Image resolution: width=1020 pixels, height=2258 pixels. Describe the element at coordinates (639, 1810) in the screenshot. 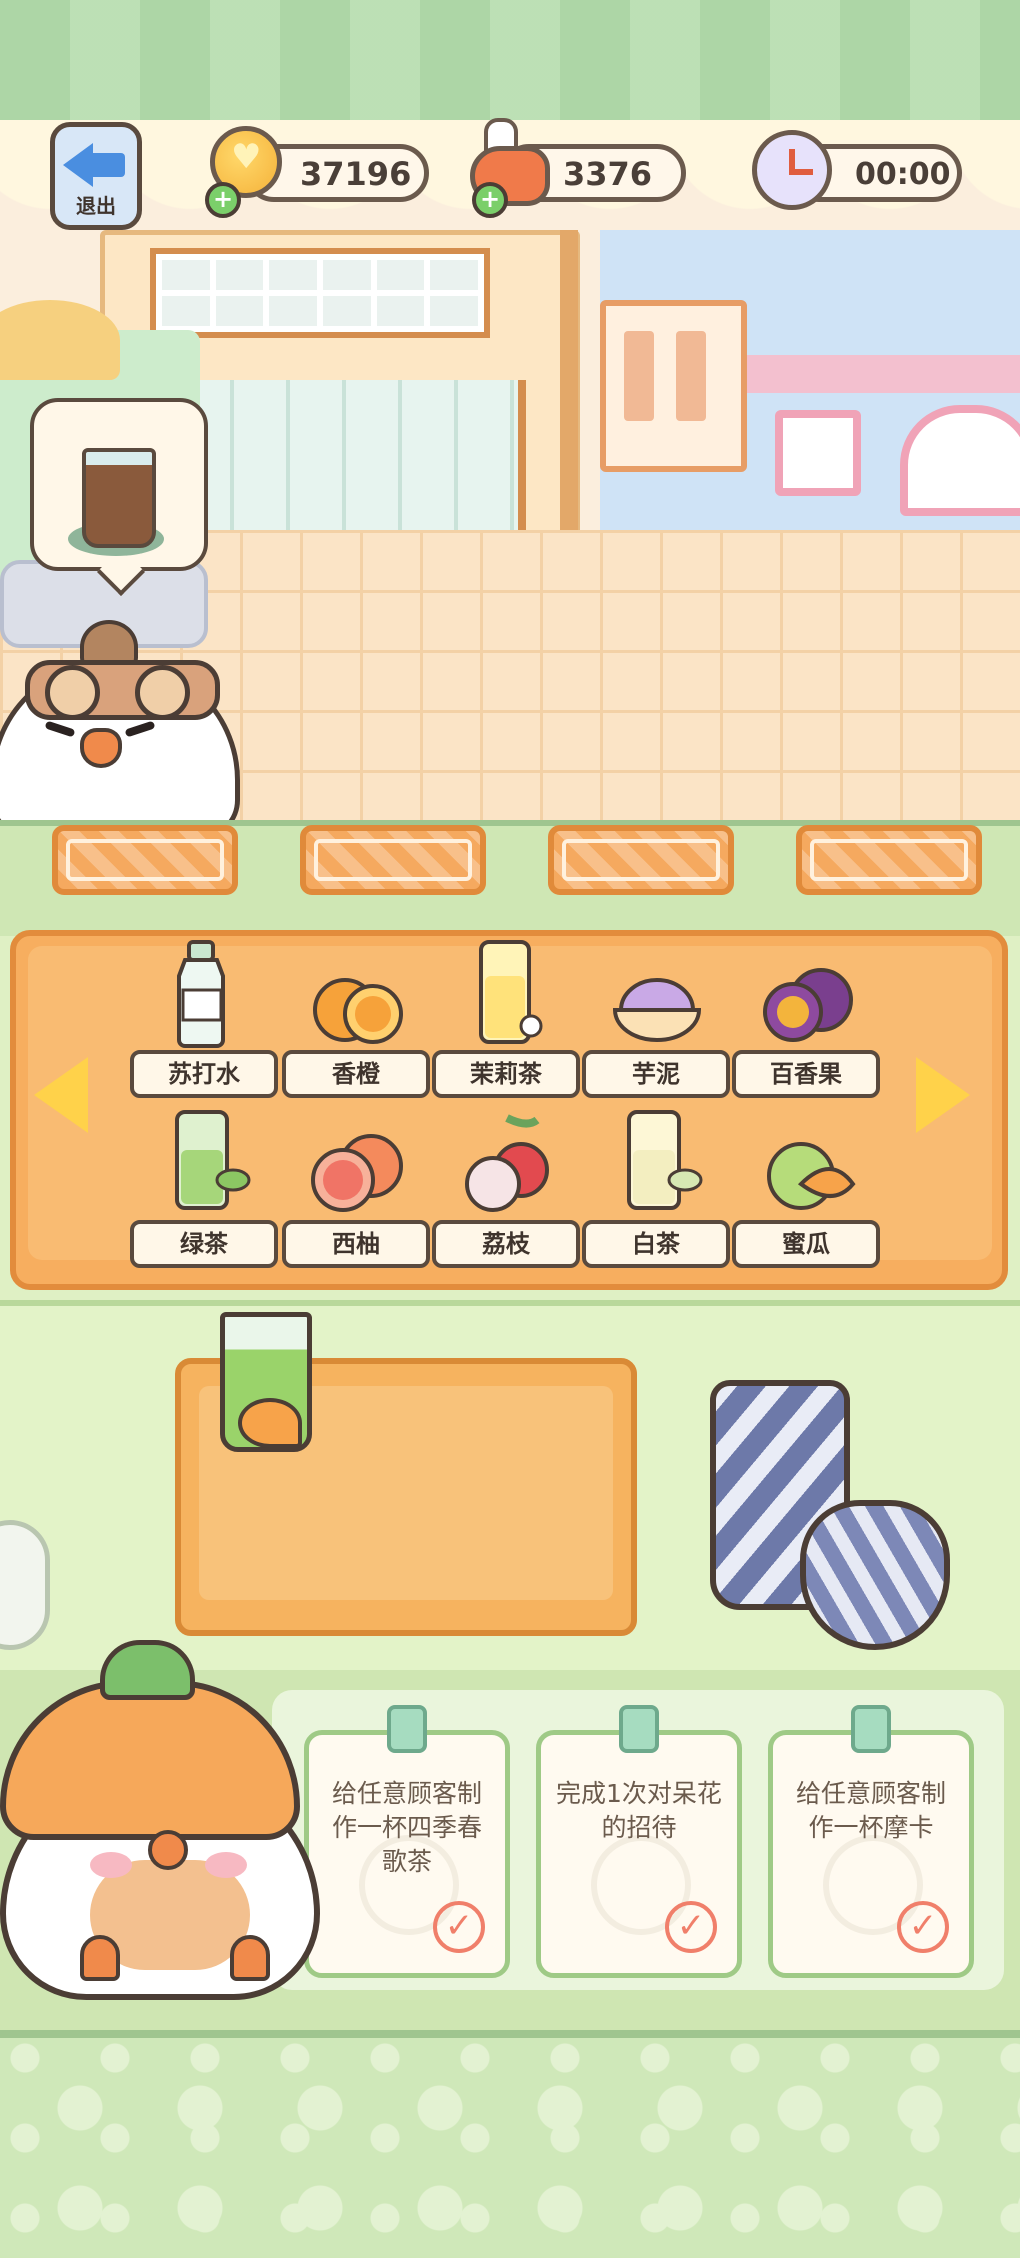

I see `task-text: 完成1次对呆花的招待` at that location.